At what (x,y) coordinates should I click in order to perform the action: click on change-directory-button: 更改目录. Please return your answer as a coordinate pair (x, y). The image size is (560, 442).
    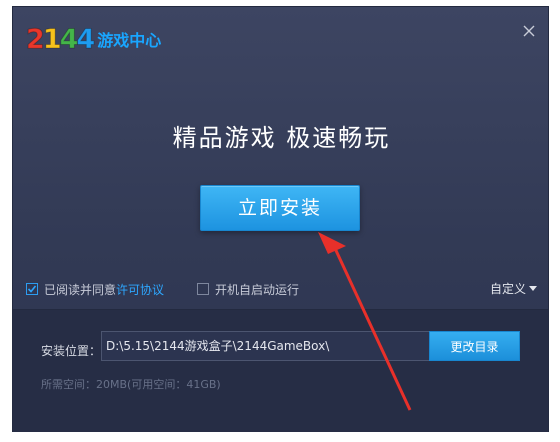
    Looking at the image, I should click on (474, 346).